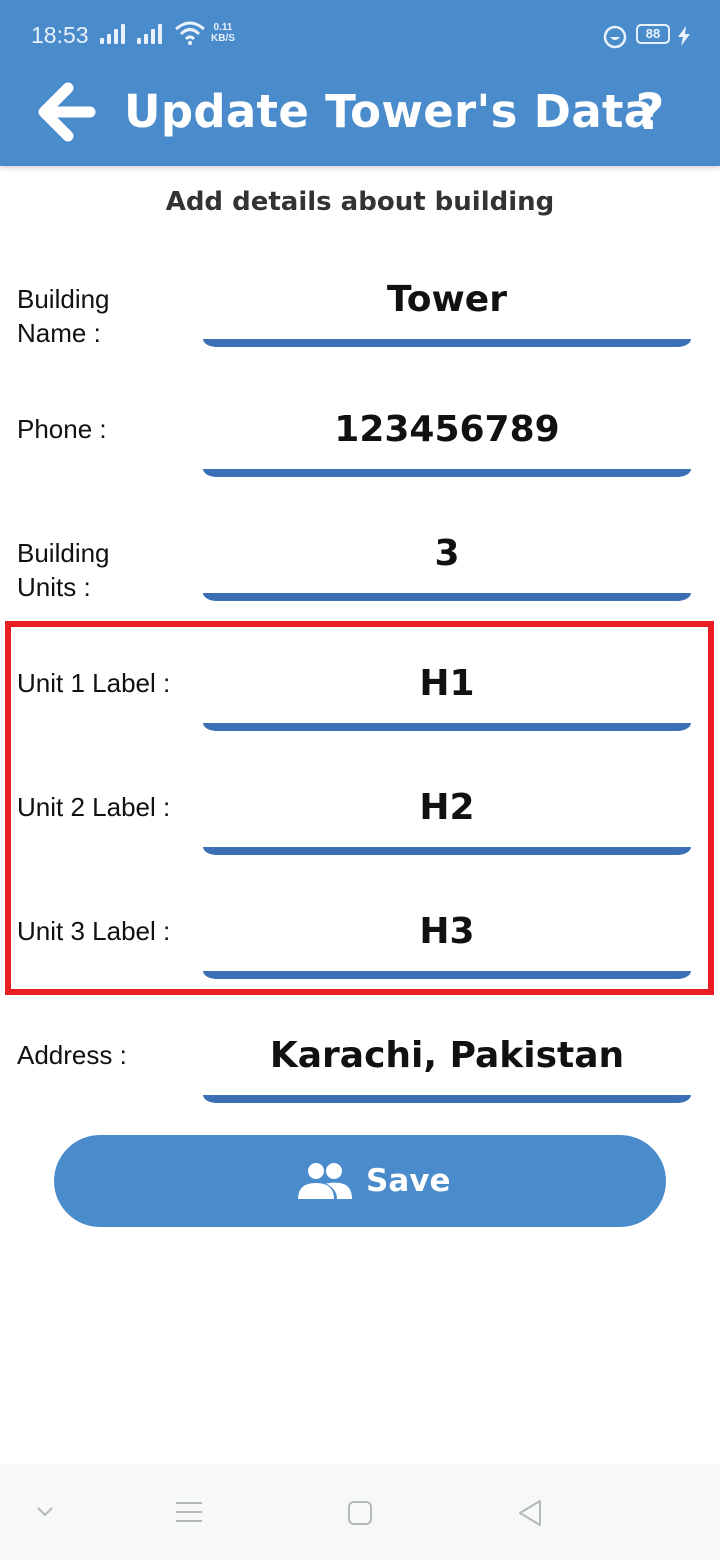 This screenshot has width=720, height=1560. What do you see at coordinates (389, 111) in the screenshot?
I see `page-title: Update Tower's Data` at bounding box center [389, 111].